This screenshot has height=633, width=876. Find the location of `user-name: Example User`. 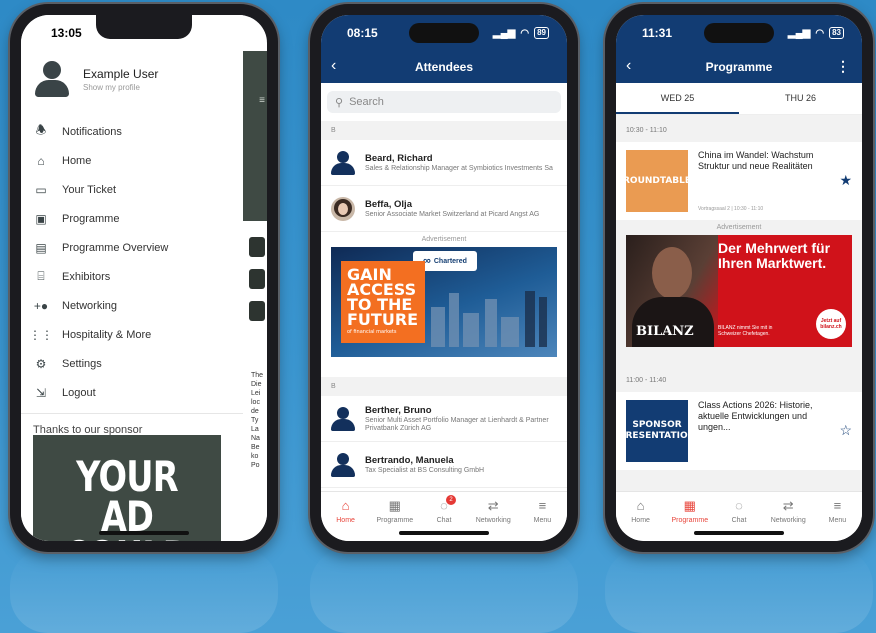

user-name: Example User is located at coordinates (121, 73).